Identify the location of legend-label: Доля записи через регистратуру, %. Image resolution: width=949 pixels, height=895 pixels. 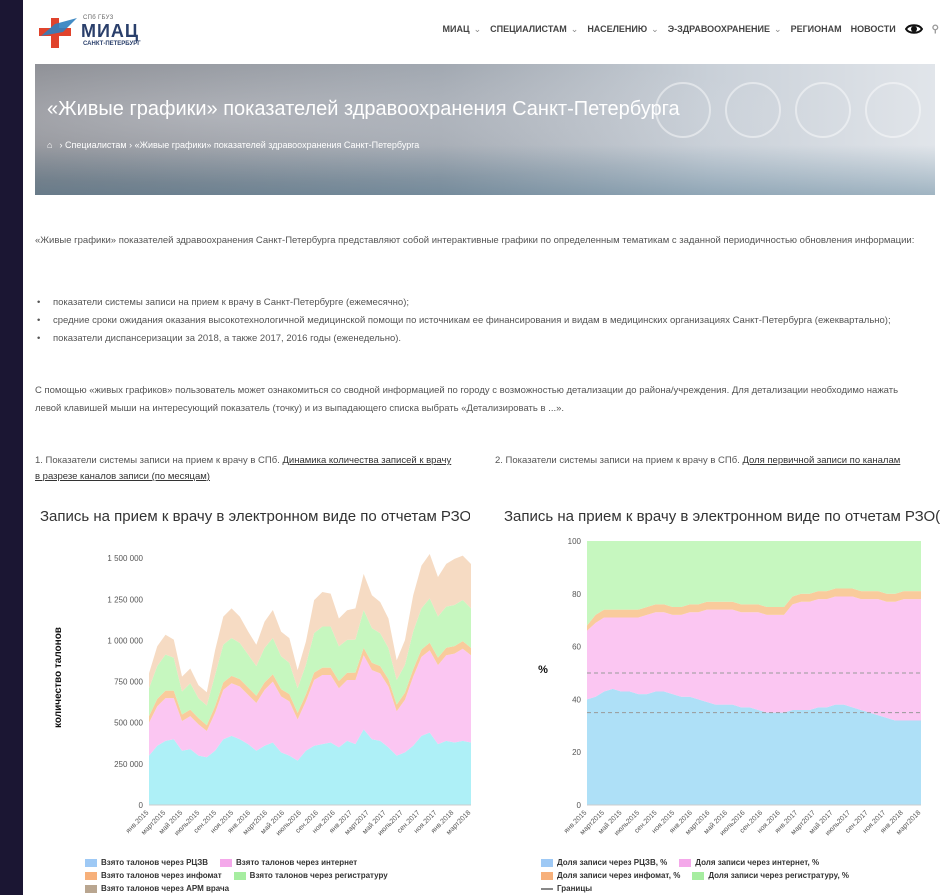
(778, 875).